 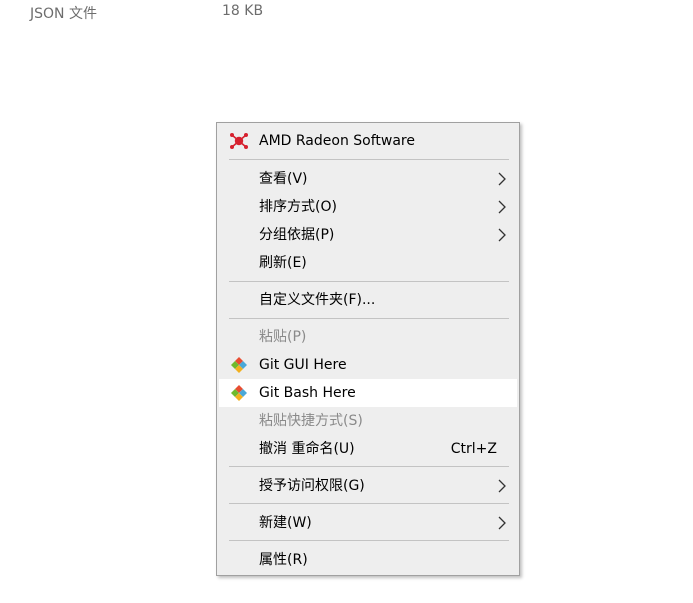 What do you see at coordinates (283, 560) in the screenshot?
I see `menu-item-label: 属性(R)` at bounding box center [283, 560].